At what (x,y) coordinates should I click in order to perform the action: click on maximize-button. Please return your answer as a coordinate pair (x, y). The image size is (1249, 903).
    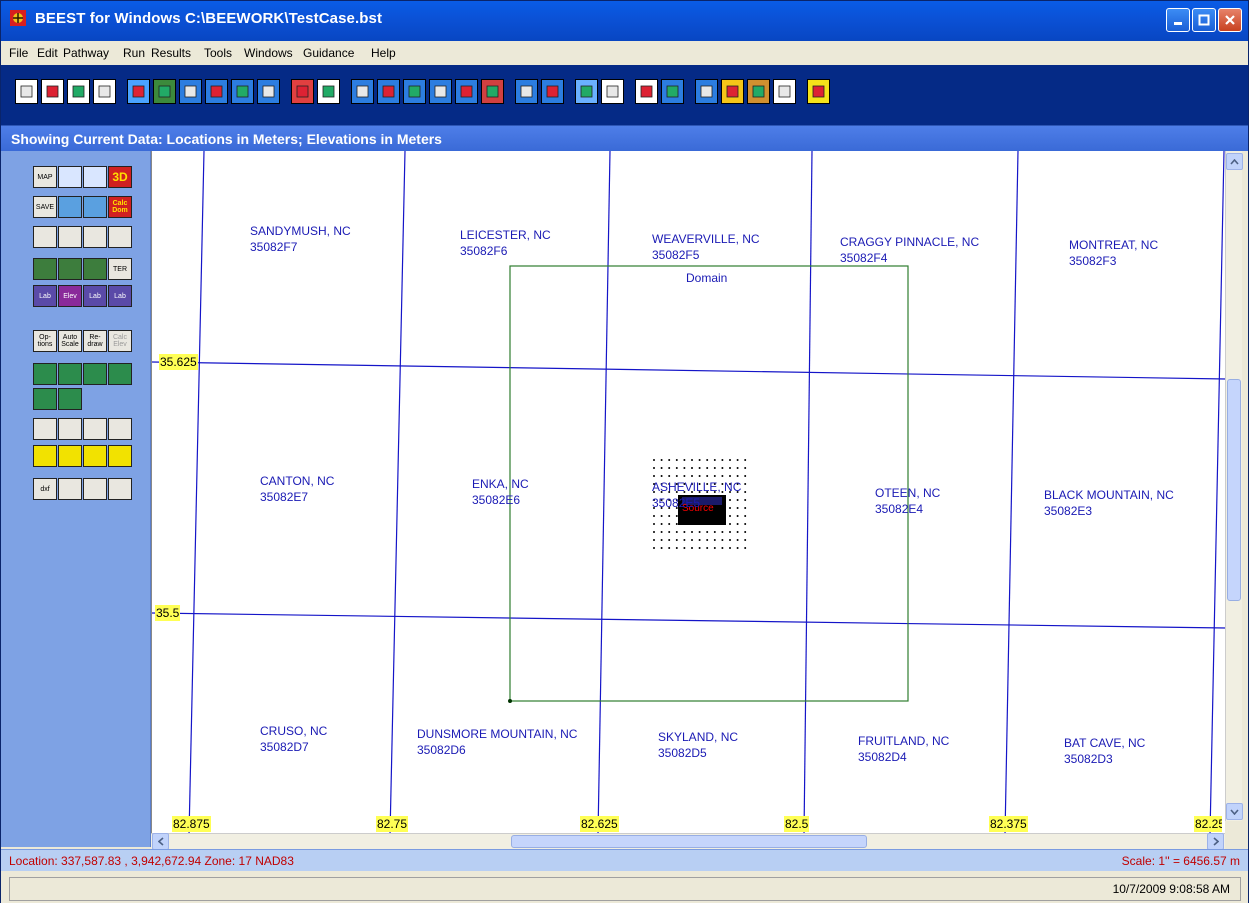
    Looking at the image, I should click on (1204, 20).